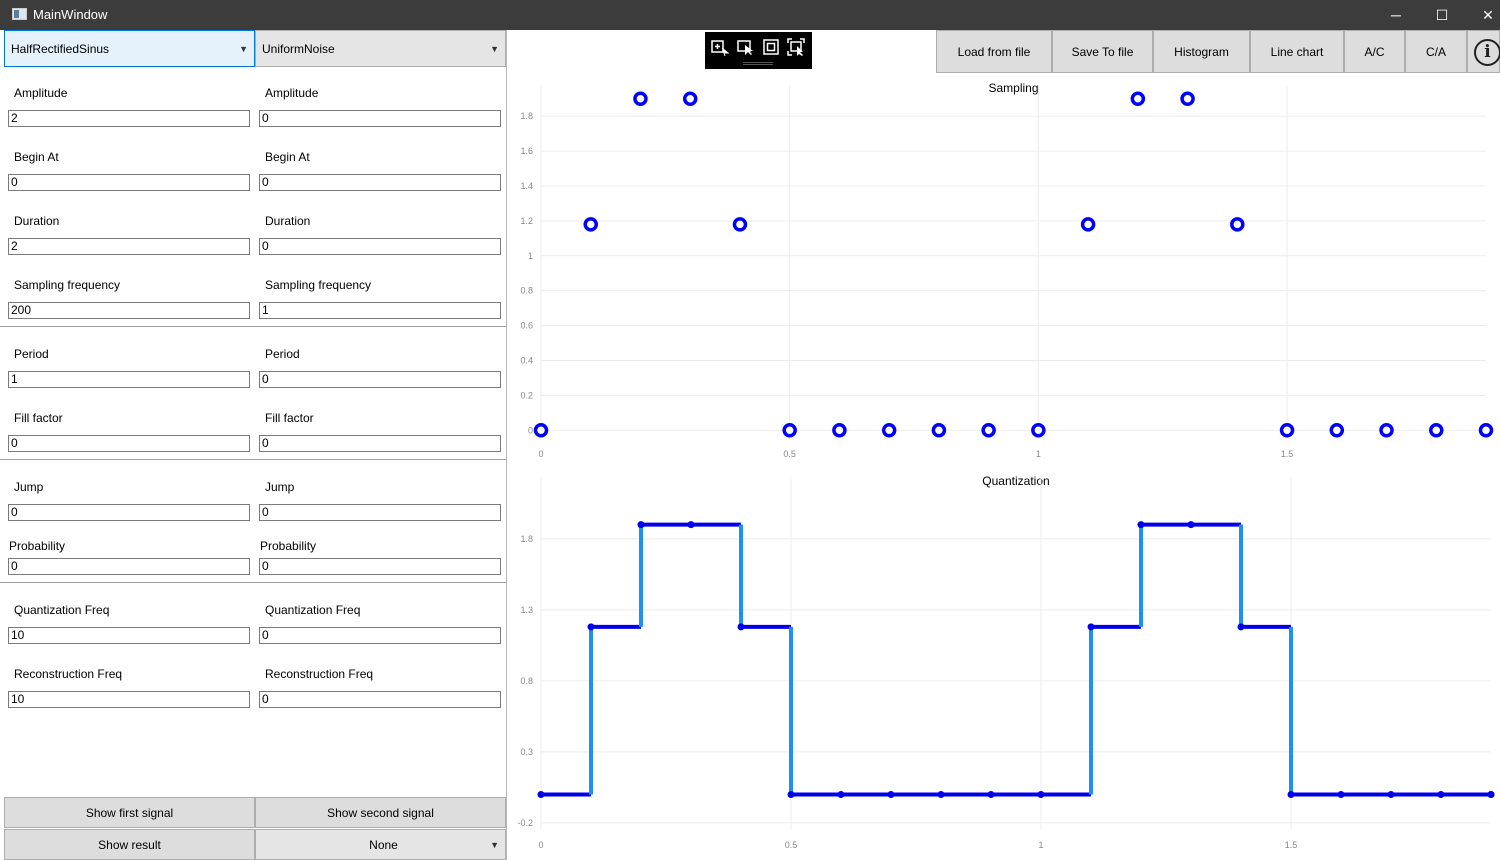 The height and width of the screenshot is (860, 1500). Describe the element at coordinates (1442, 15) in the screenshot. I see `maximize-button: ☐` at that location.